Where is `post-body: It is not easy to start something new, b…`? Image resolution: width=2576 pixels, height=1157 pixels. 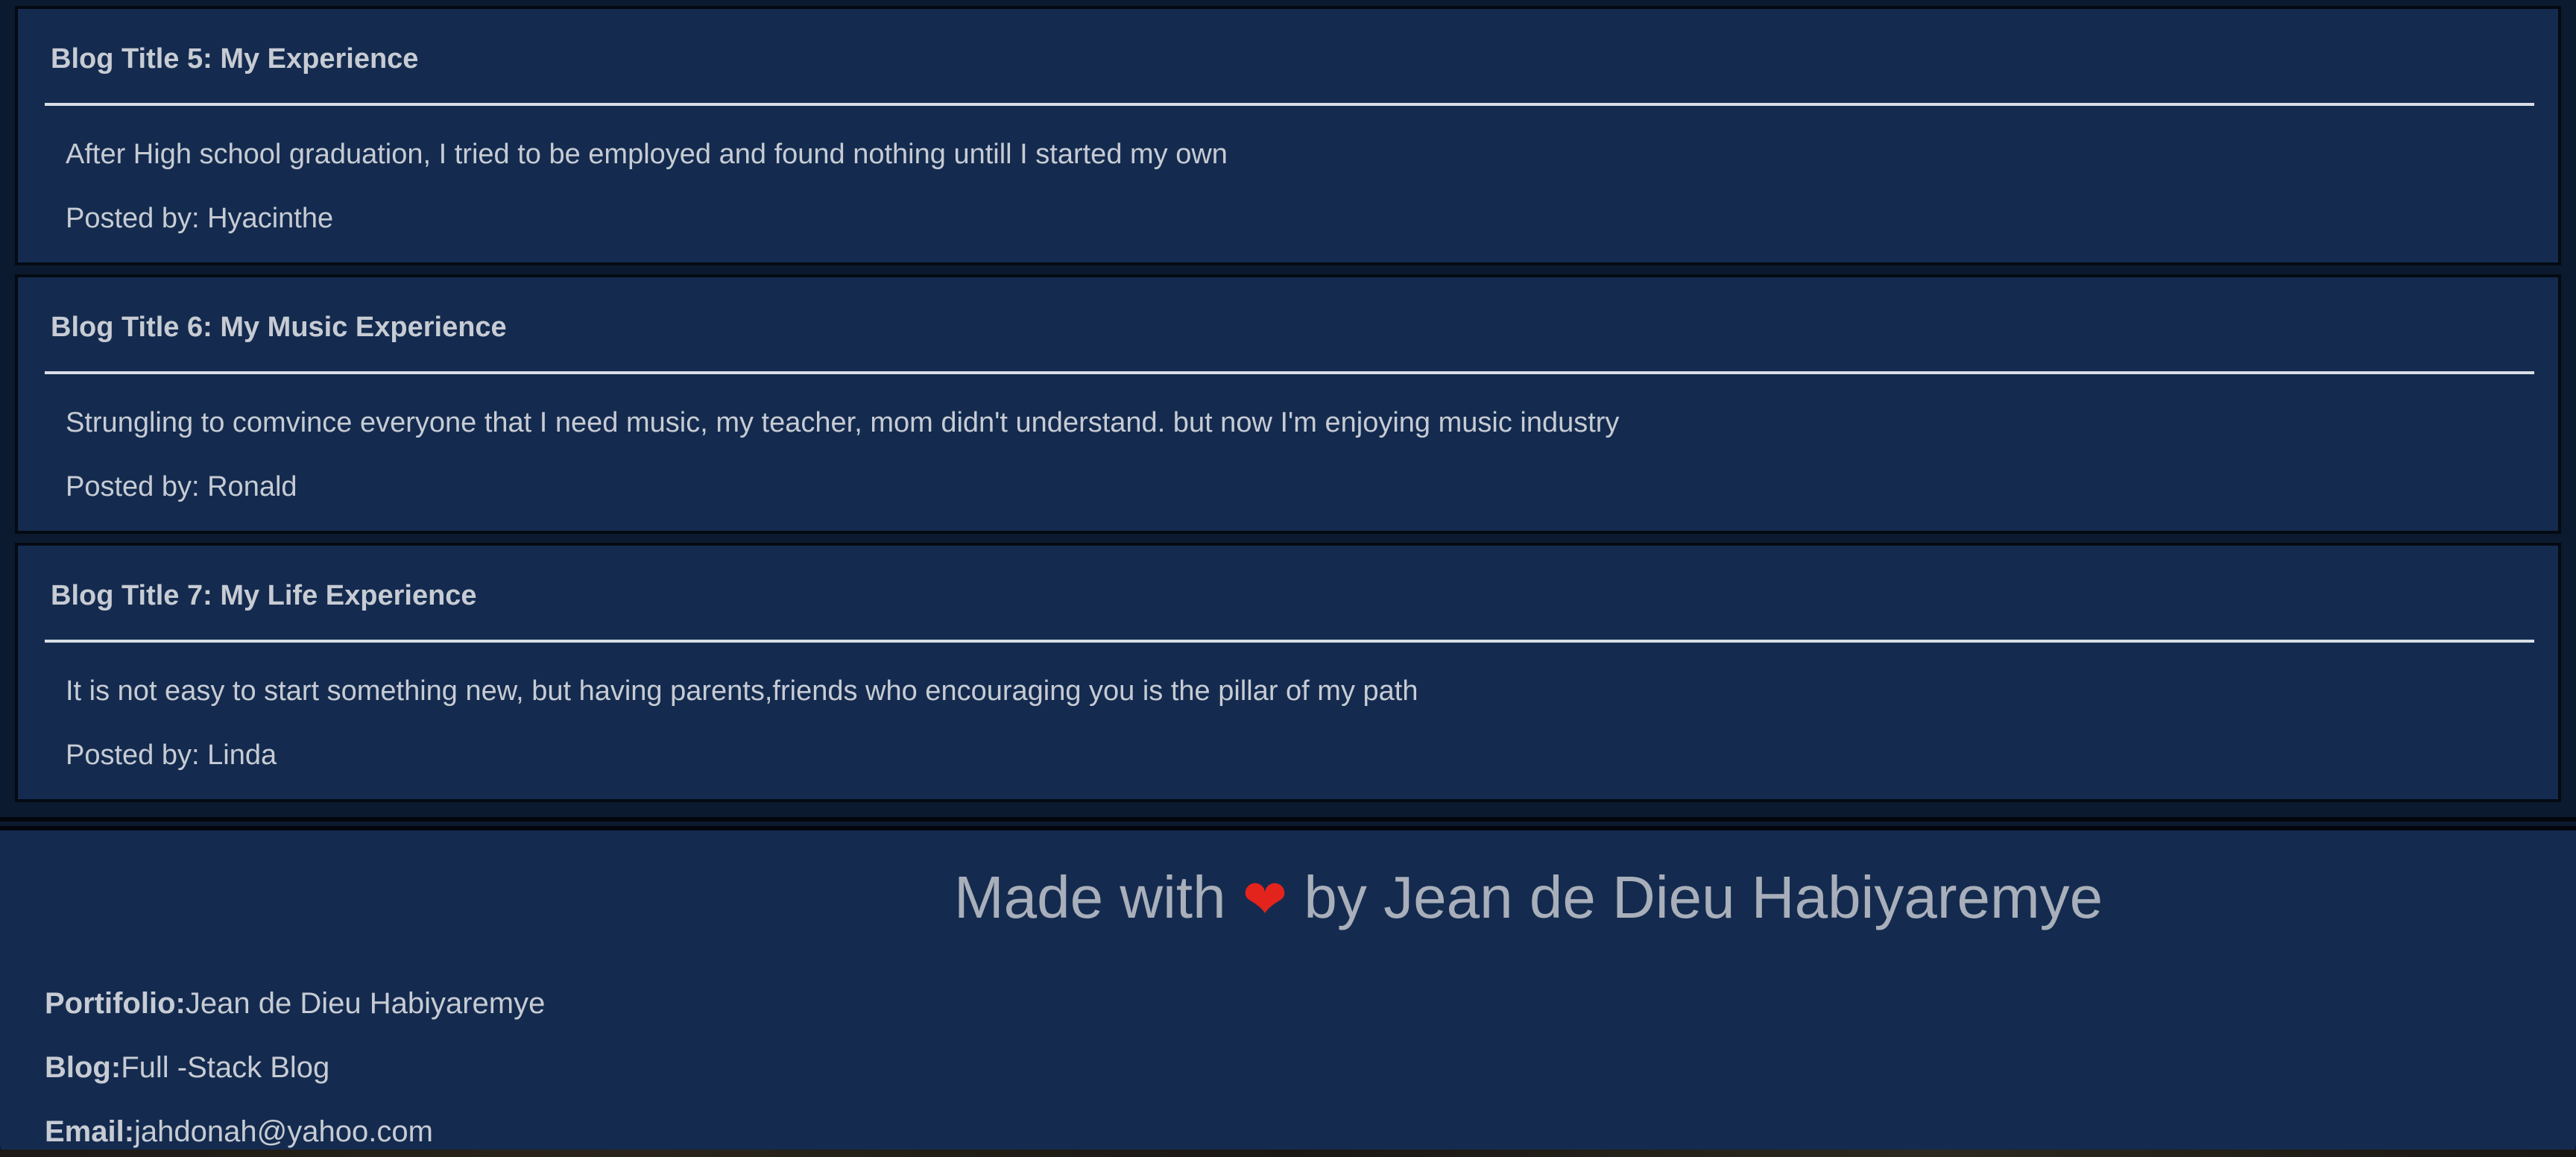 post-body: It is not easy to start something new, b… is located at coordinates (742, 691).